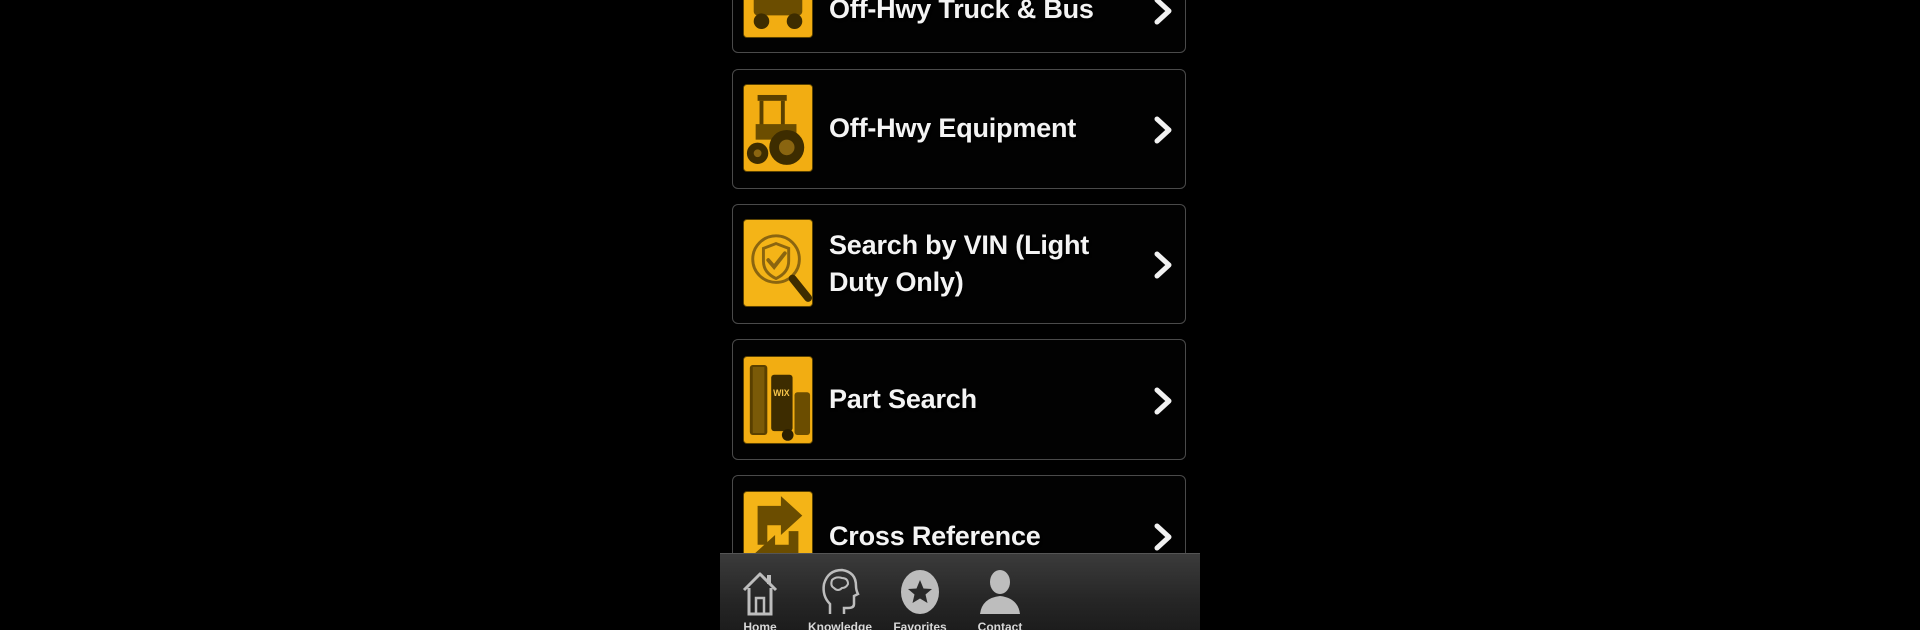 The height and width of the screenshot is (630, 1920). I want to click on tab-favorites: Favorites, so click(920, 592).